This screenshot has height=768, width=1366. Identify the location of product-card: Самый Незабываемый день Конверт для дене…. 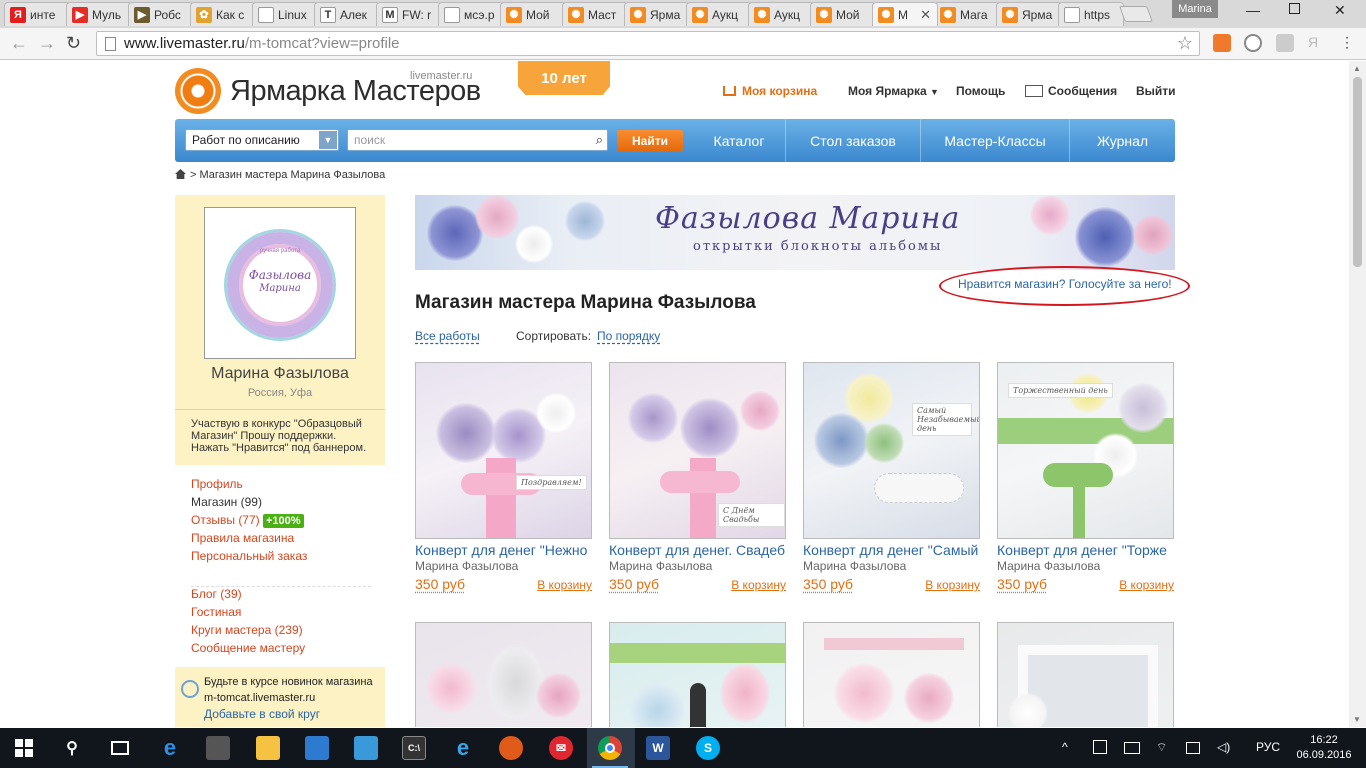
(891, 477).